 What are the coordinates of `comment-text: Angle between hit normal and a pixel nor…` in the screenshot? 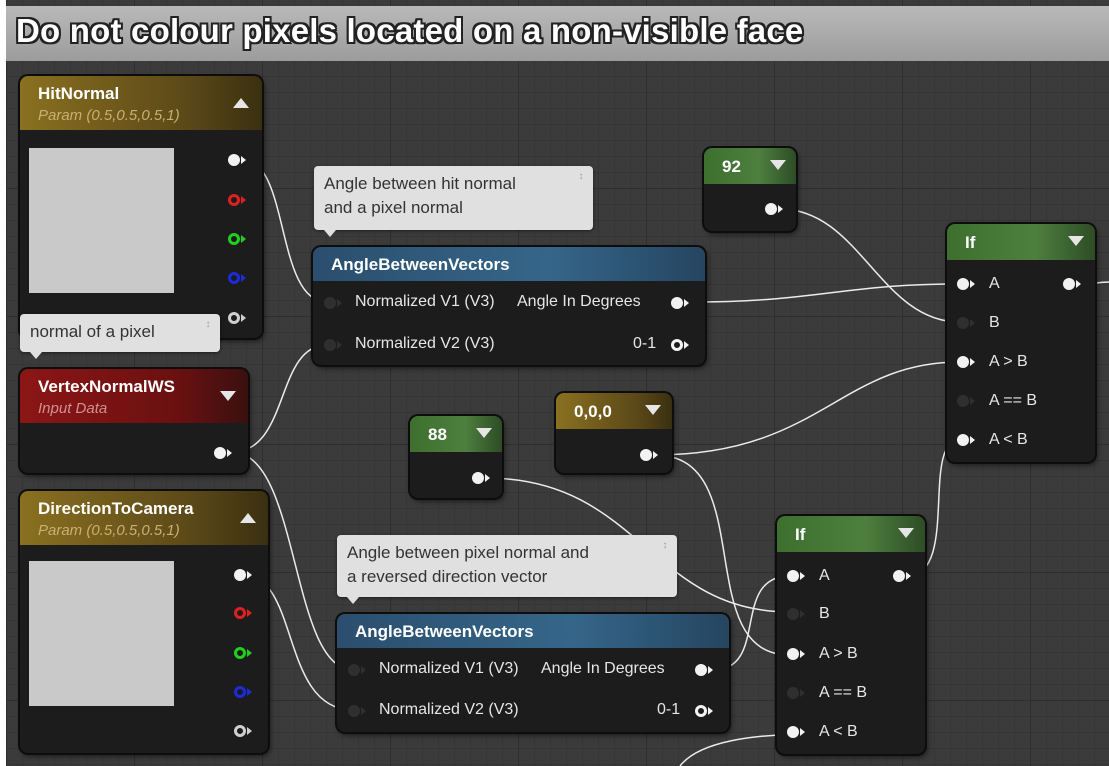 It's located at (420, 195).